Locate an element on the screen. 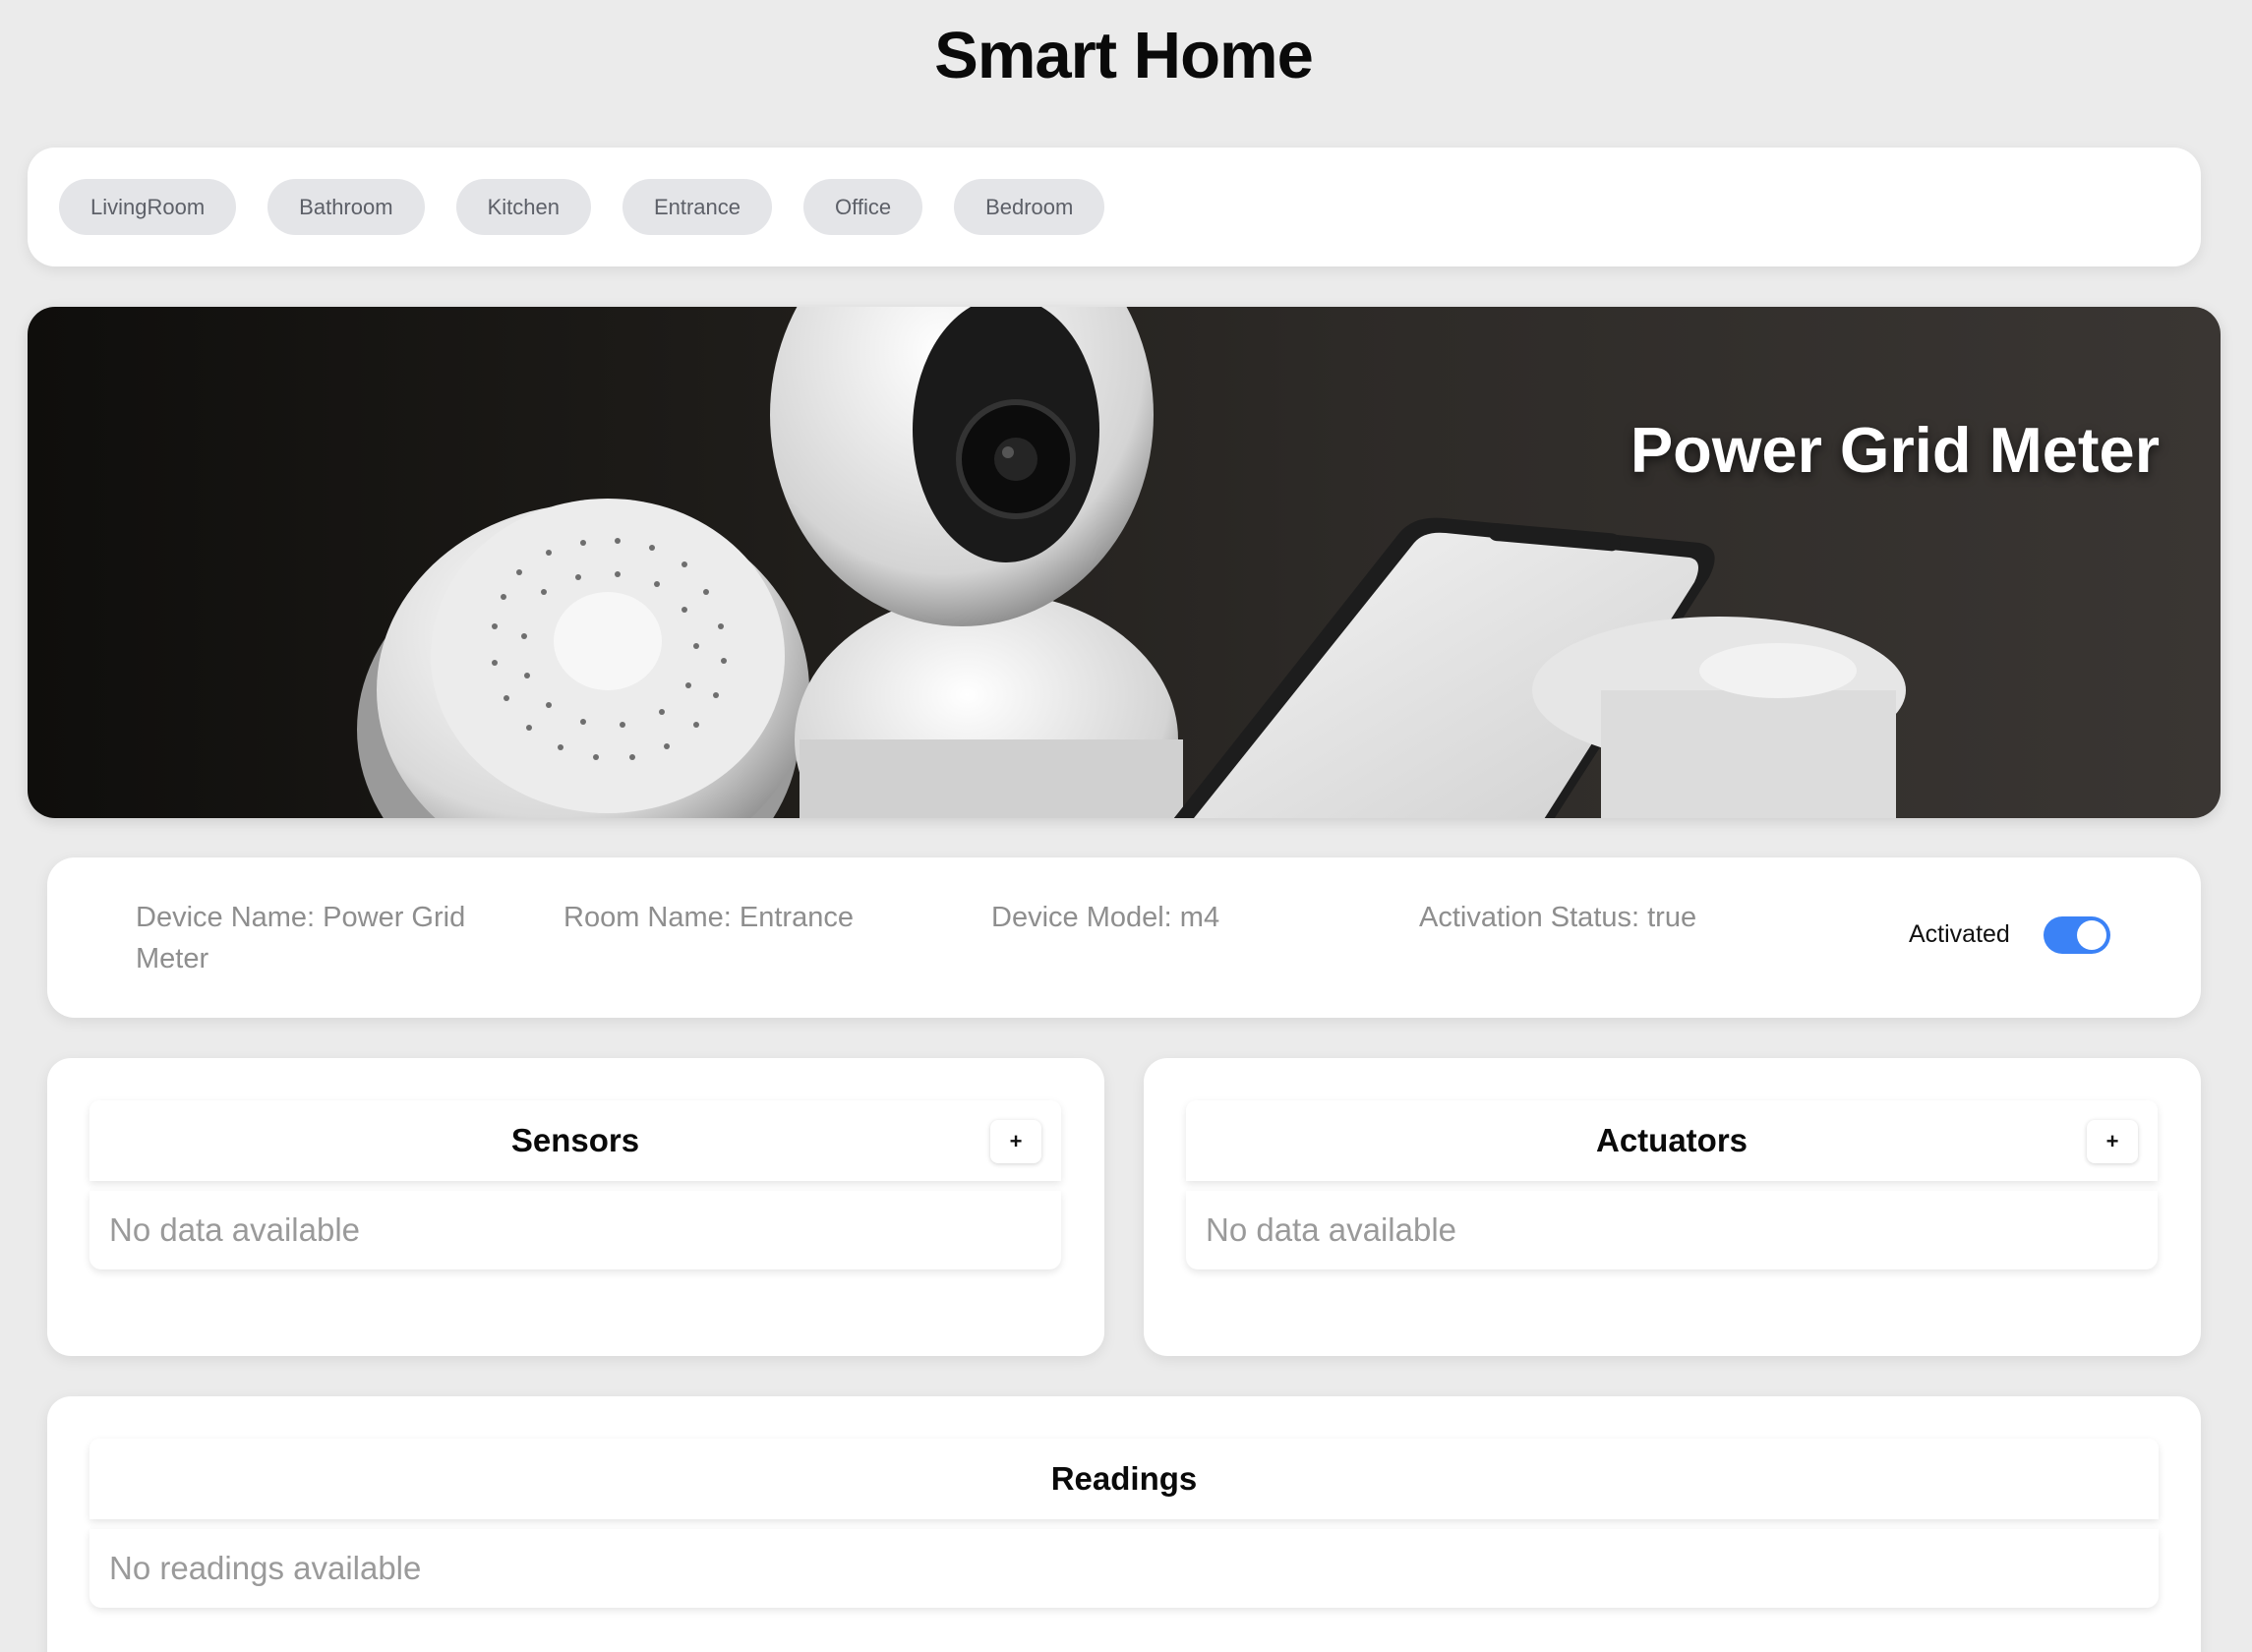  activation-status-text: Activation Status: true is located at coordinates (1558, 917).